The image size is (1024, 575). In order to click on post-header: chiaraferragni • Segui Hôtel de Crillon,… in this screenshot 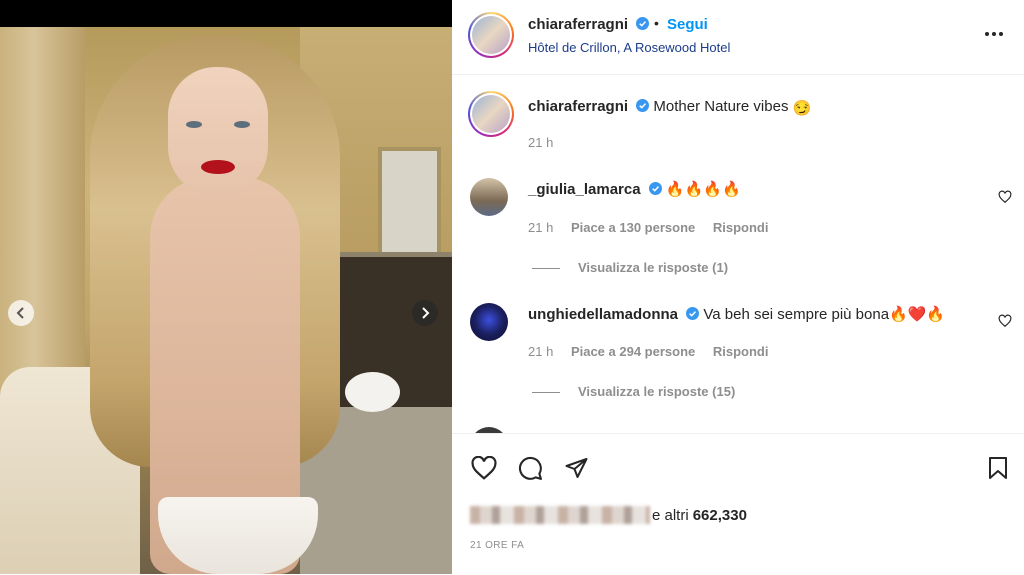, I will do `click(738, 37)`.